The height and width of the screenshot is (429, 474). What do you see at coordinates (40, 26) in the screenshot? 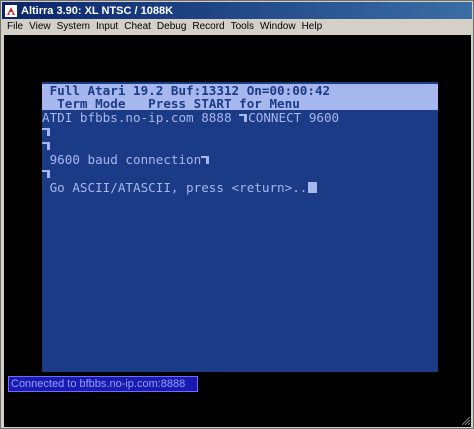
I see `menu-view: View` at bounding box center [40, 26].